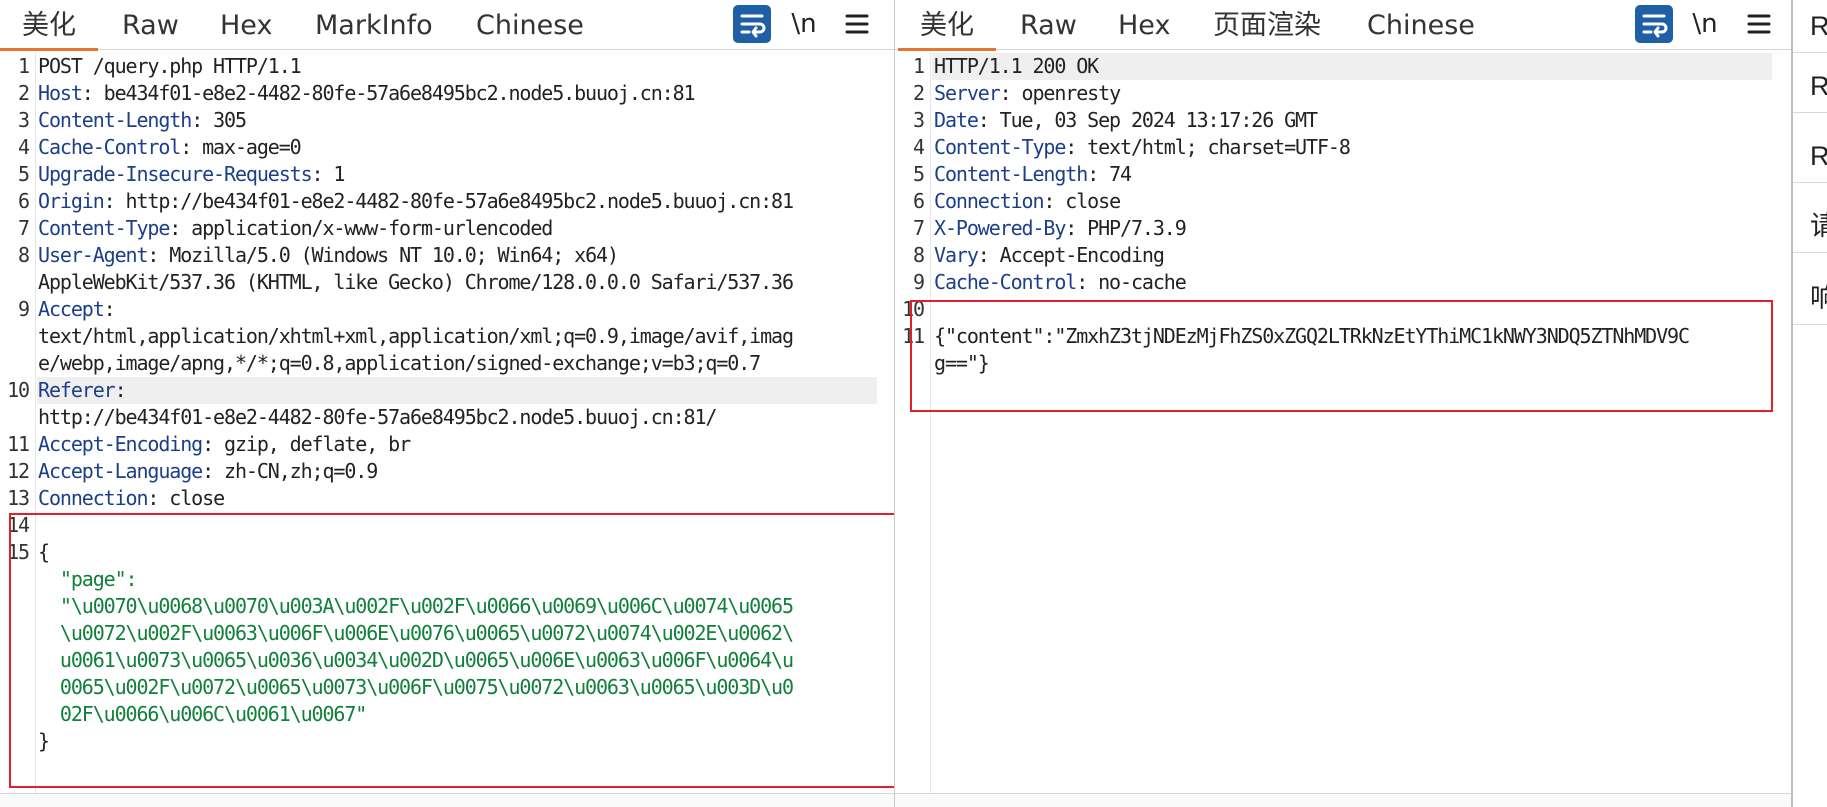  I want to click on header-name: Server, so click(967, 93).